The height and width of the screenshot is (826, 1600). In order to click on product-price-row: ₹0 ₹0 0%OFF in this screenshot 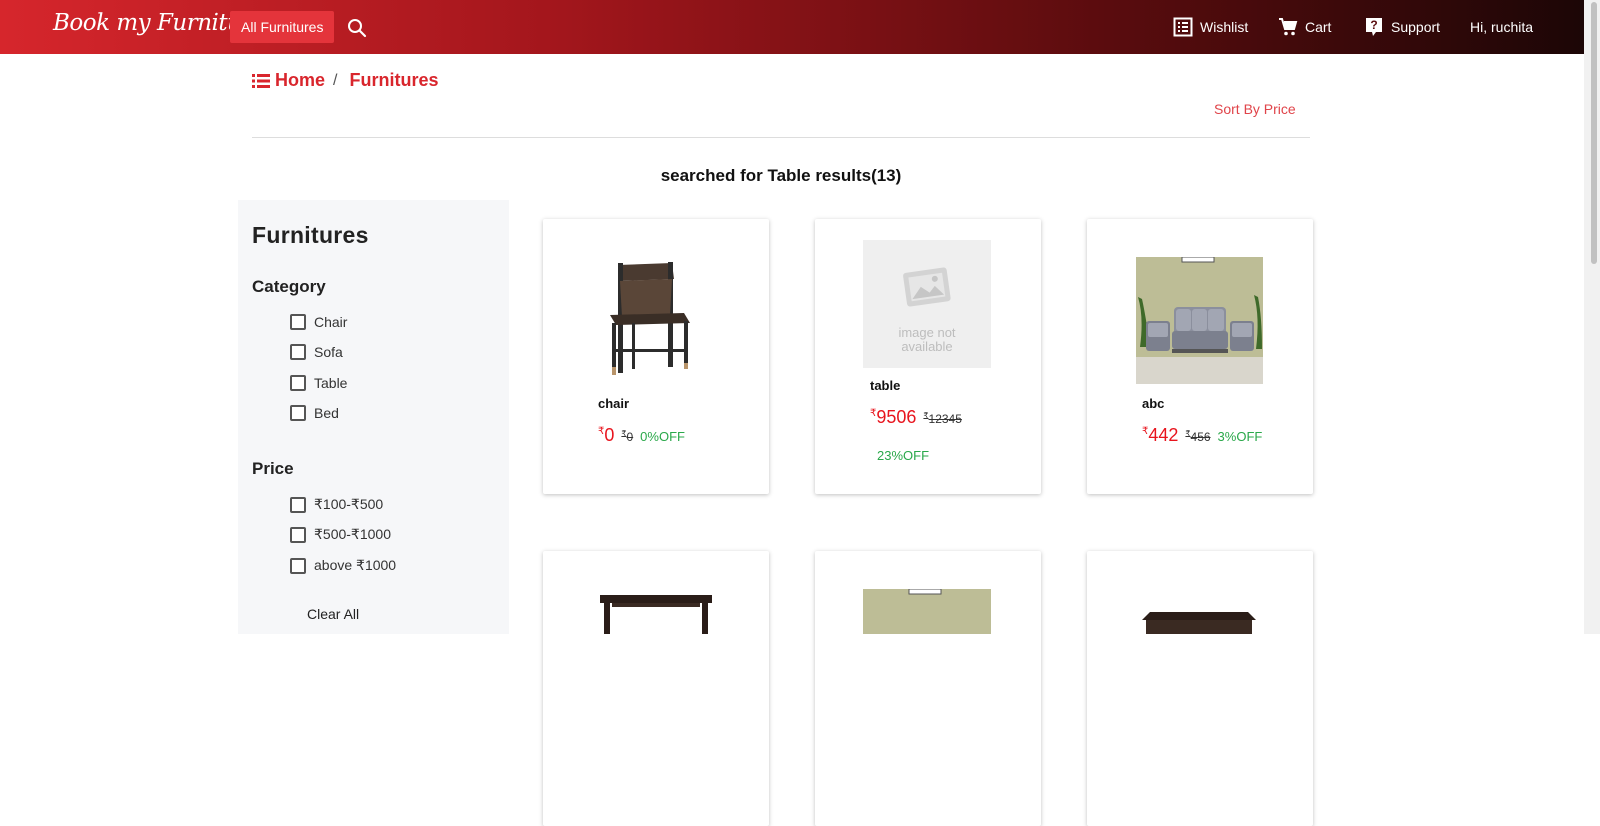, I will do `click(641, 435)`.